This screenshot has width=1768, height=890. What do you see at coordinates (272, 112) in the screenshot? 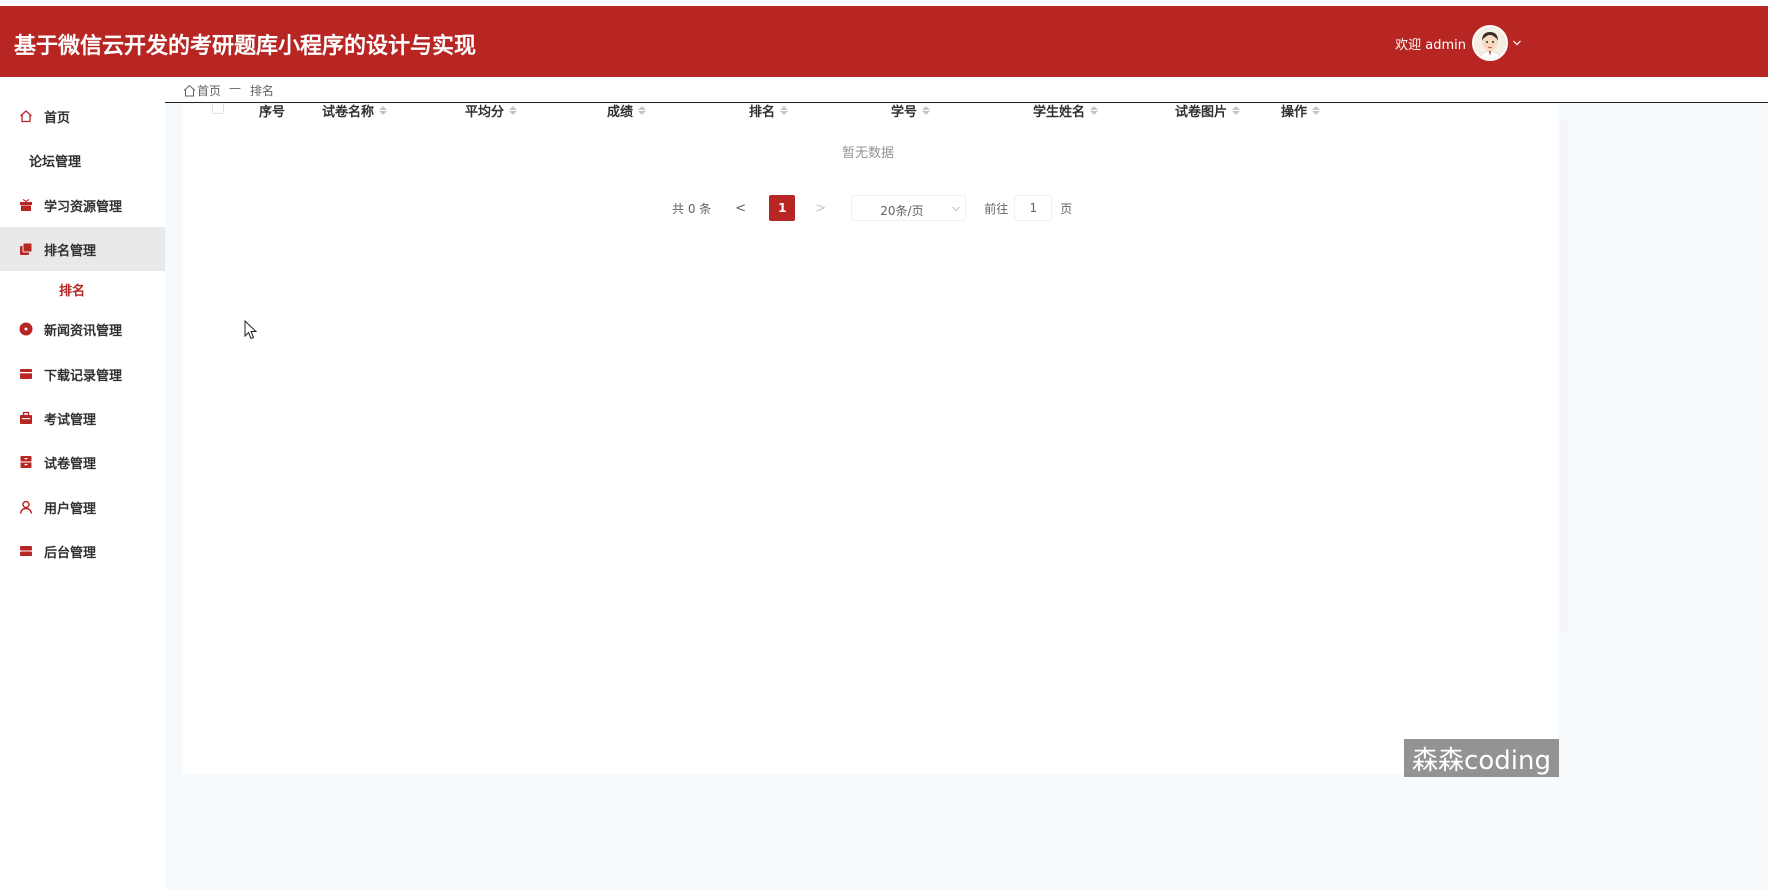
I see `column-header: 序号` at bounding box center [272, 112].